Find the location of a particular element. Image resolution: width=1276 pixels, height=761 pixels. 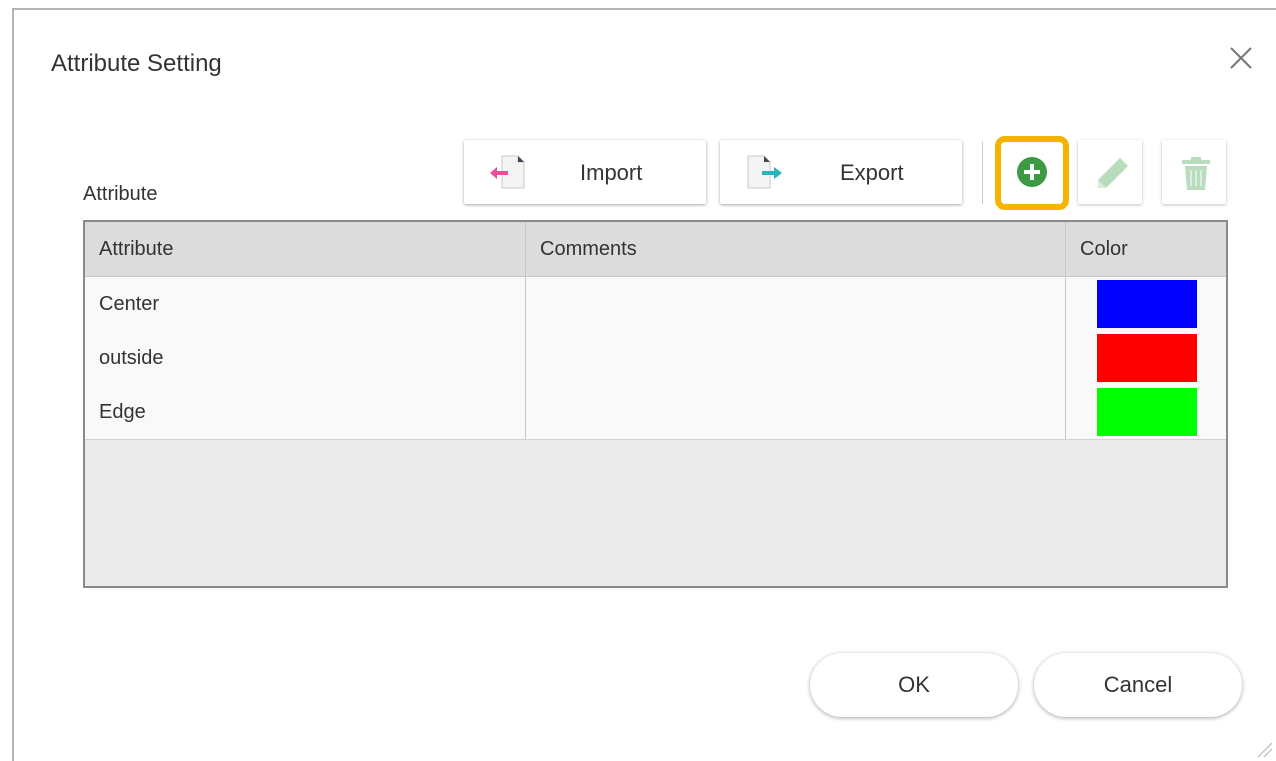

import-button: Import is located at coordinates (585, 172).